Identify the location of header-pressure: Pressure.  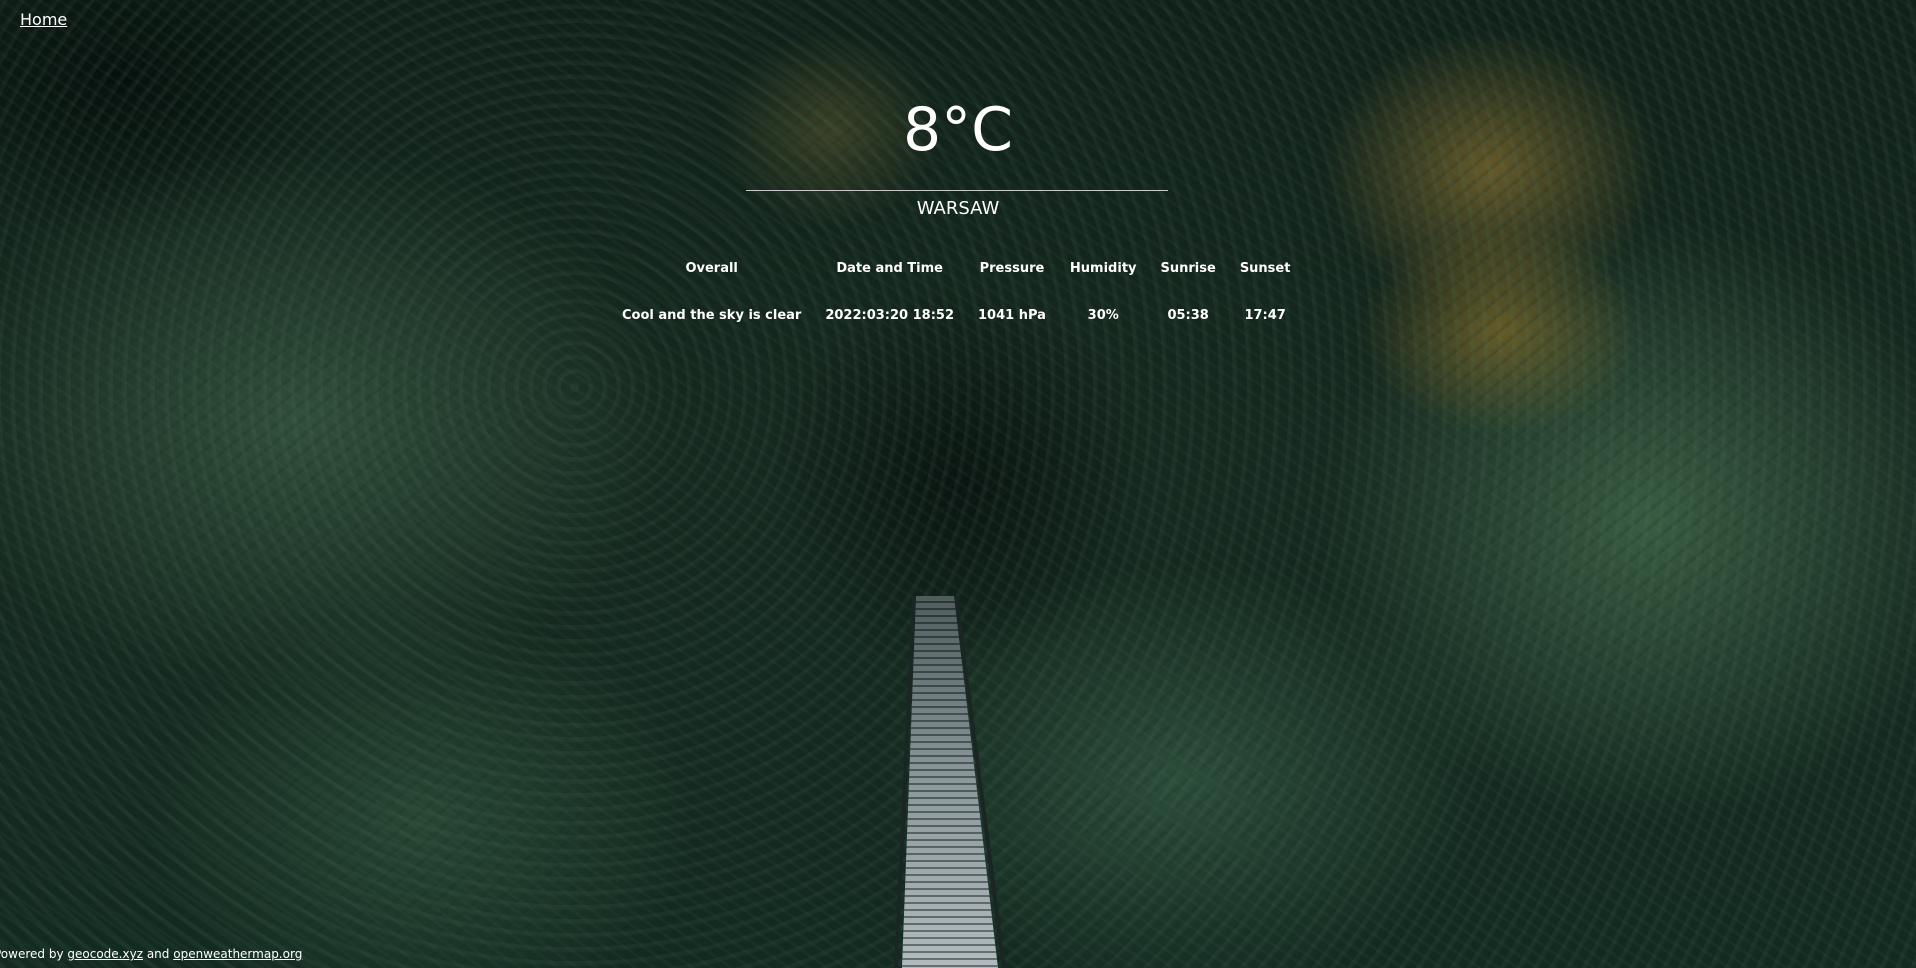
(1012, 268).